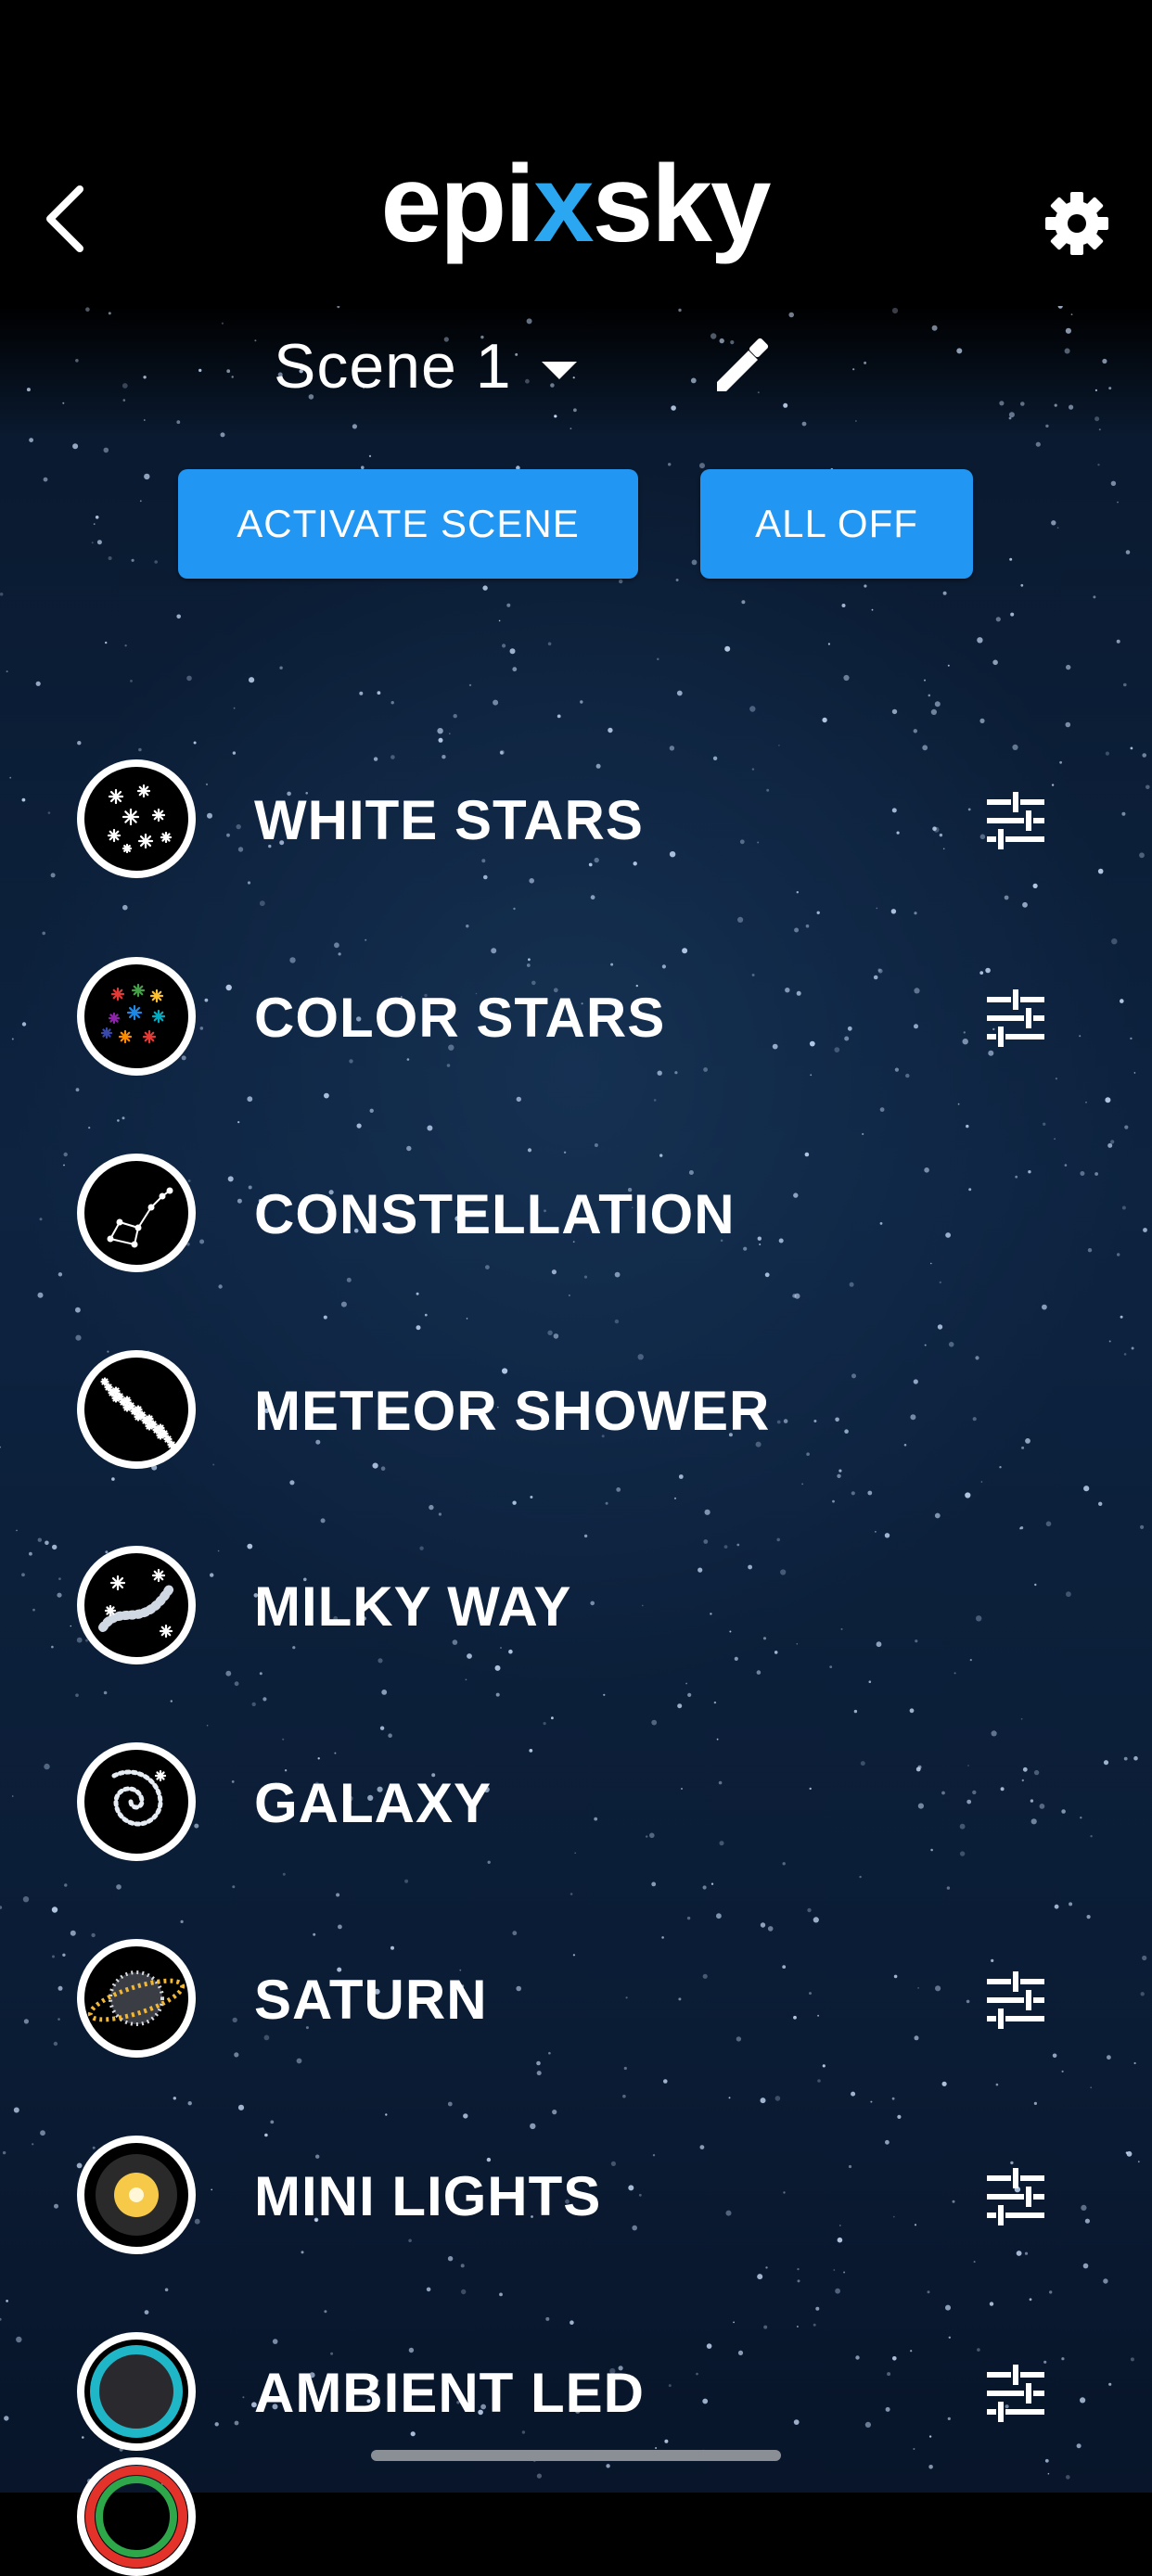  I want to click on effect-row-saturn: SATURN, so click(576, 2000).